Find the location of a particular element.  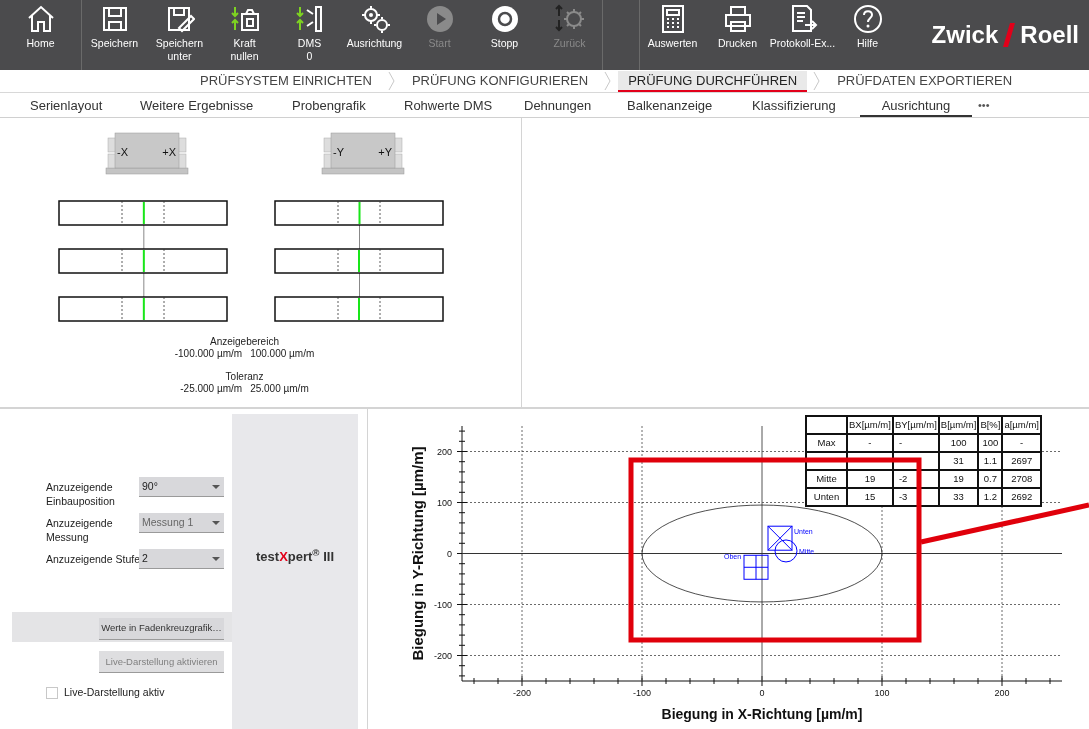

toolbar-button: Kraft nullen is located at coordinates (244, 35).